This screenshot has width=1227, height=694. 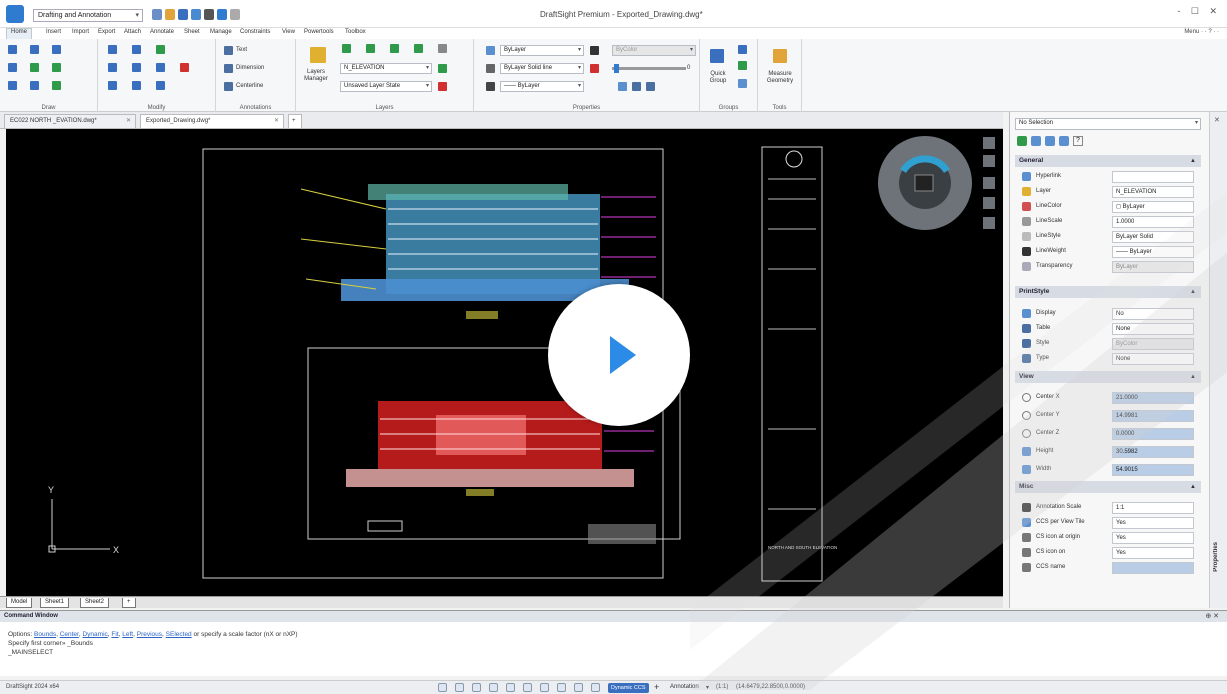 I want to click on move-icon, so click(x=160, y=49).